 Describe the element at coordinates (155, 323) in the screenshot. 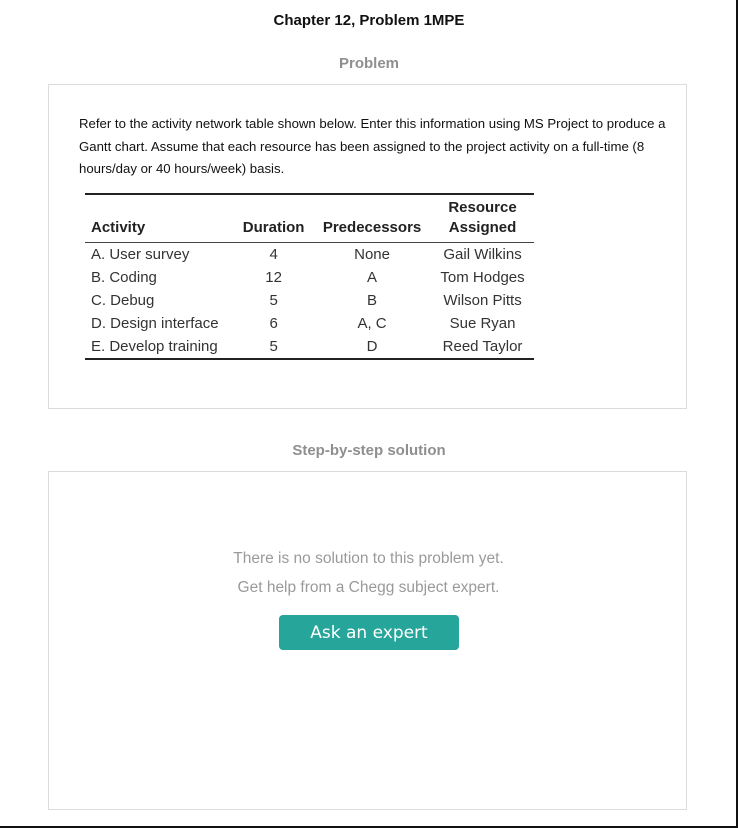

I see `cell-activity: D. Design interface` at that location.